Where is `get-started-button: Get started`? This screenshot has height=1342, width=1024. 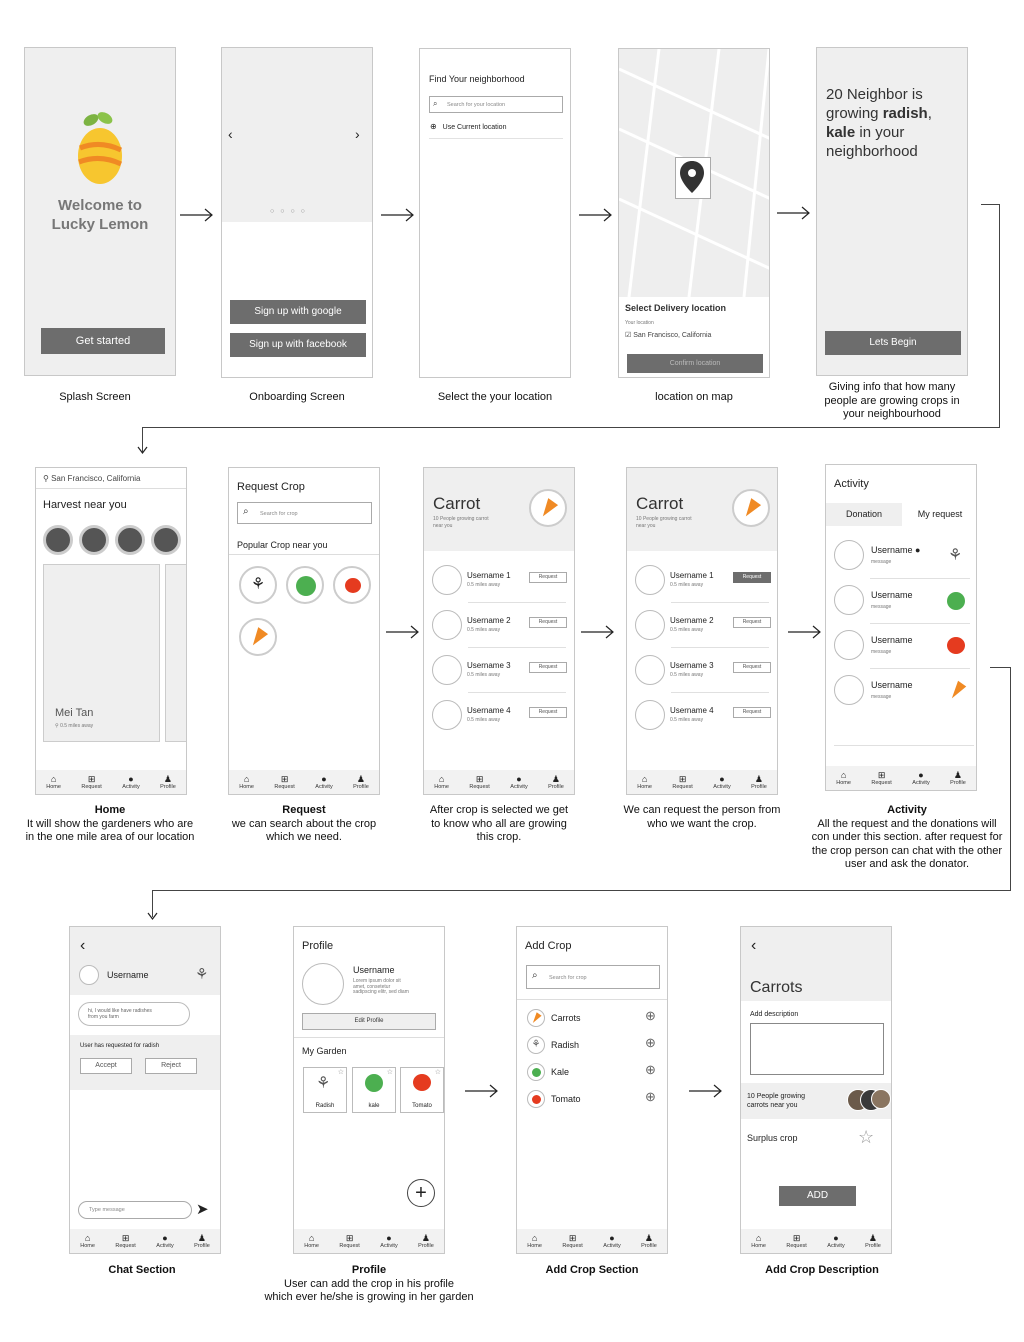
get-started-button: Get started is located at coordinates (103, 341).